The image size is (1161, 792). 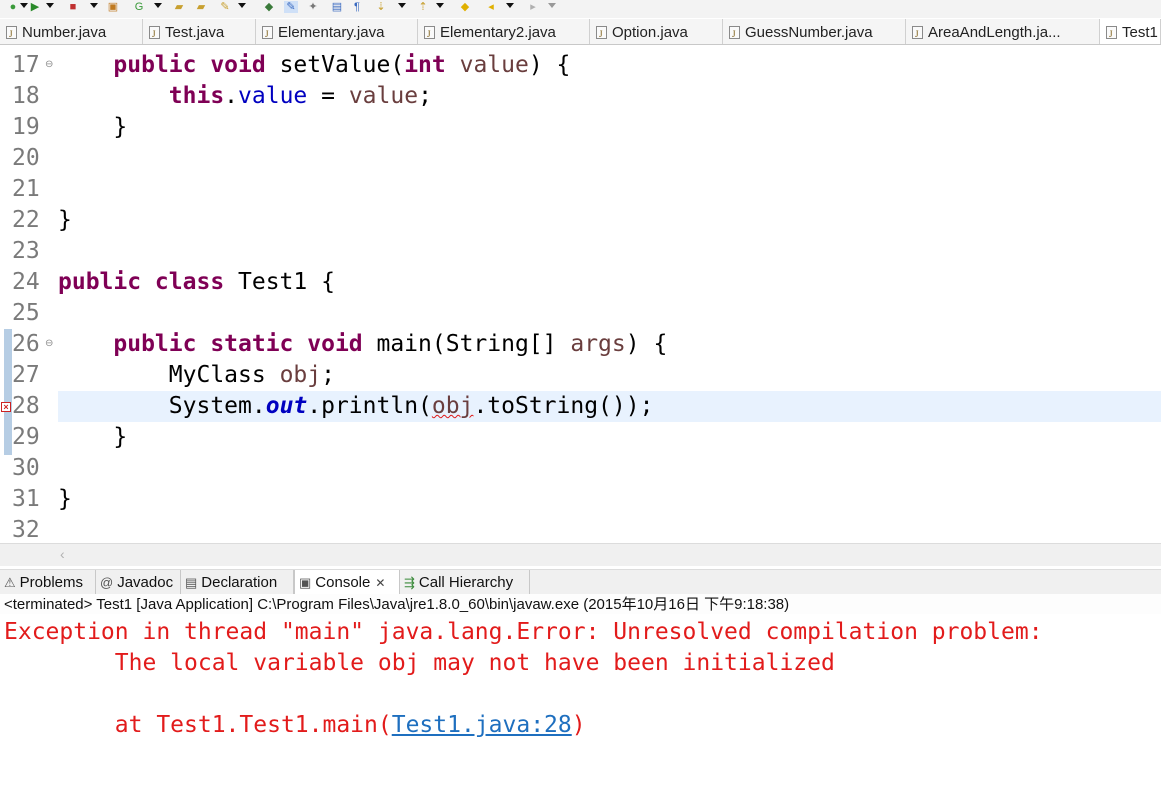 I want to click on code-line: public static void main(String[] args) {, so click(x=390, y=344).